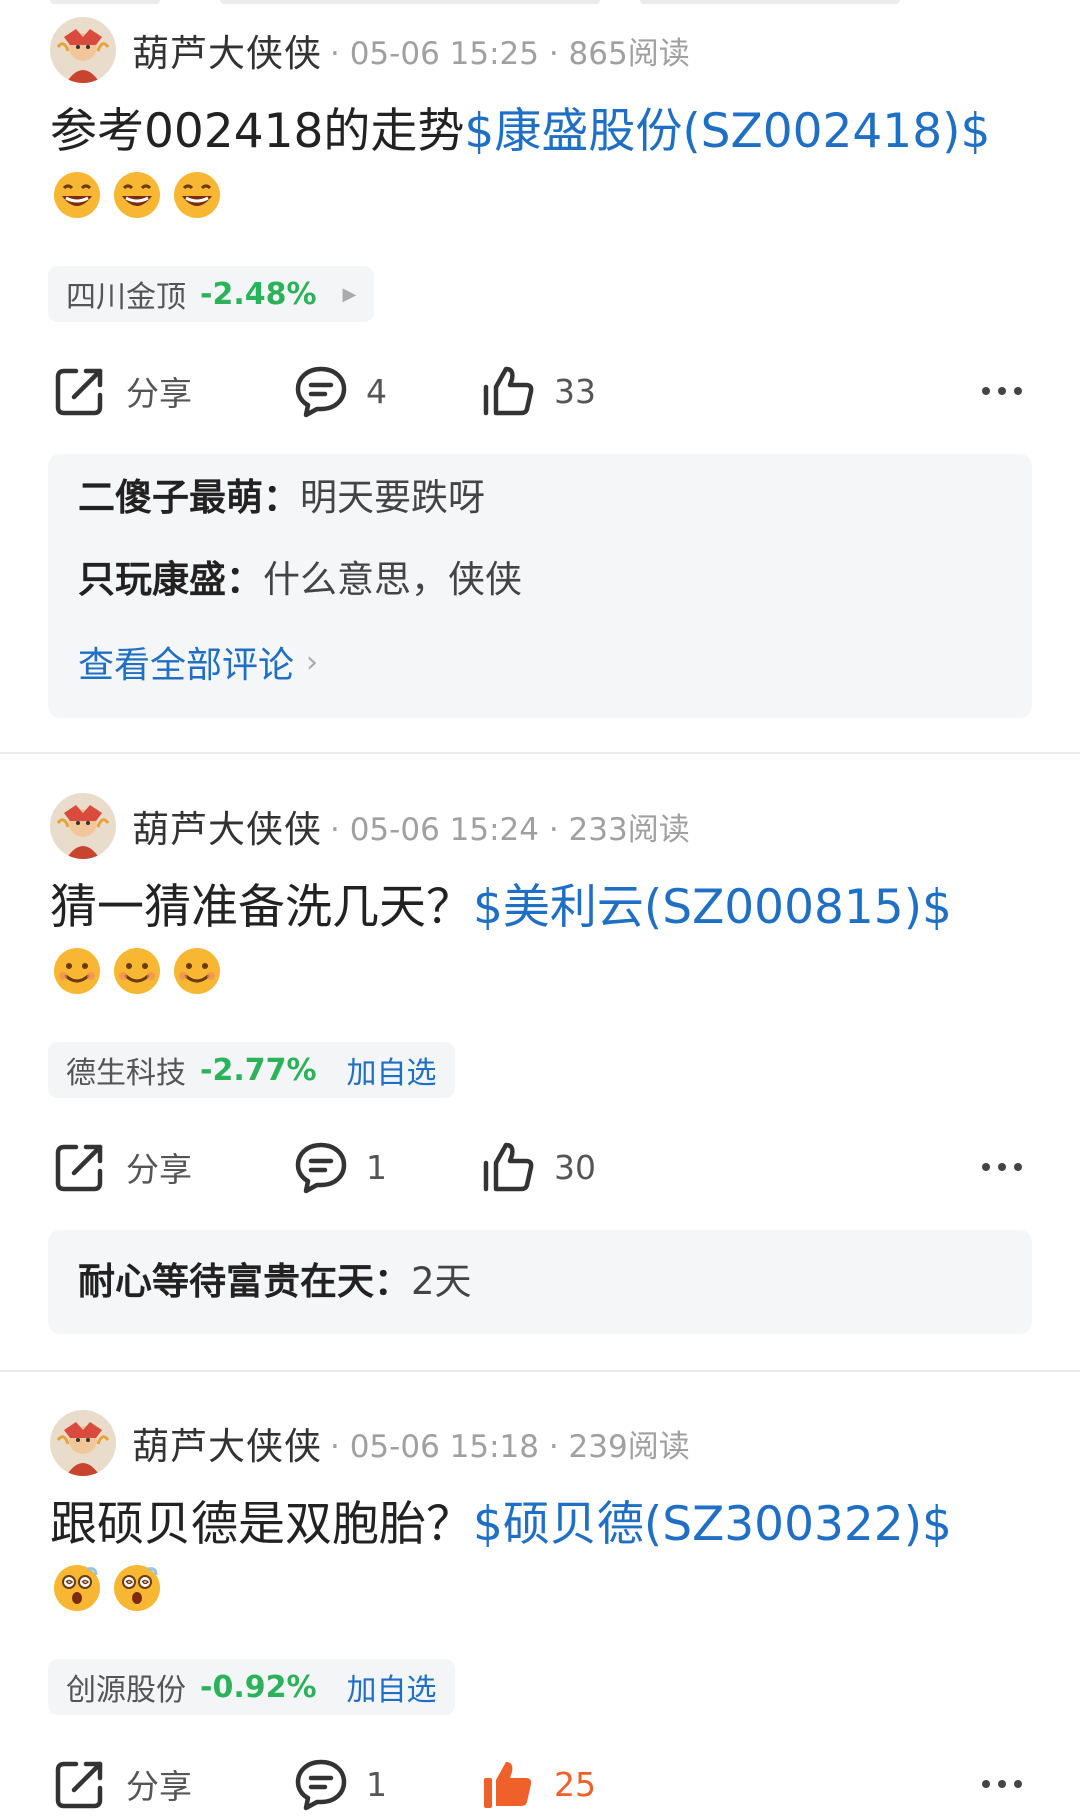 The image size is (1080, 1819). I want to click on like-count: 25, so click(575, 1784).